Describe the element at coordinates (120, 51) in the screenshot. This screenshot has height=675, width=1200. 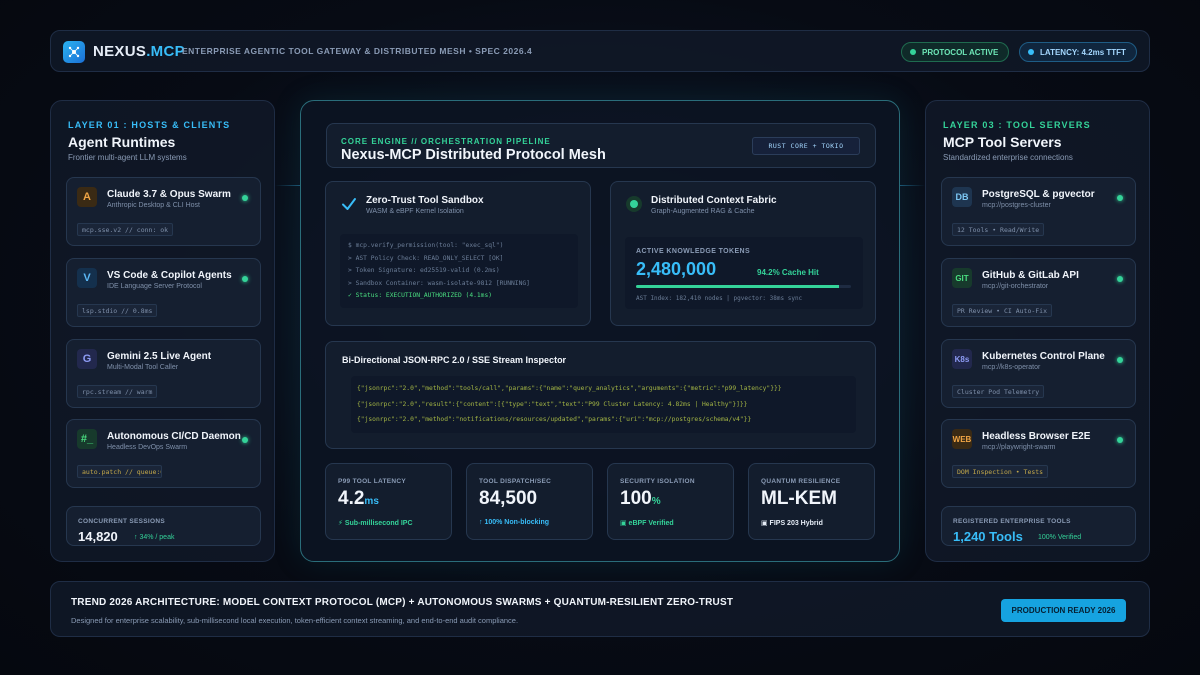
I see `brand-main: NEXUS` at that location.